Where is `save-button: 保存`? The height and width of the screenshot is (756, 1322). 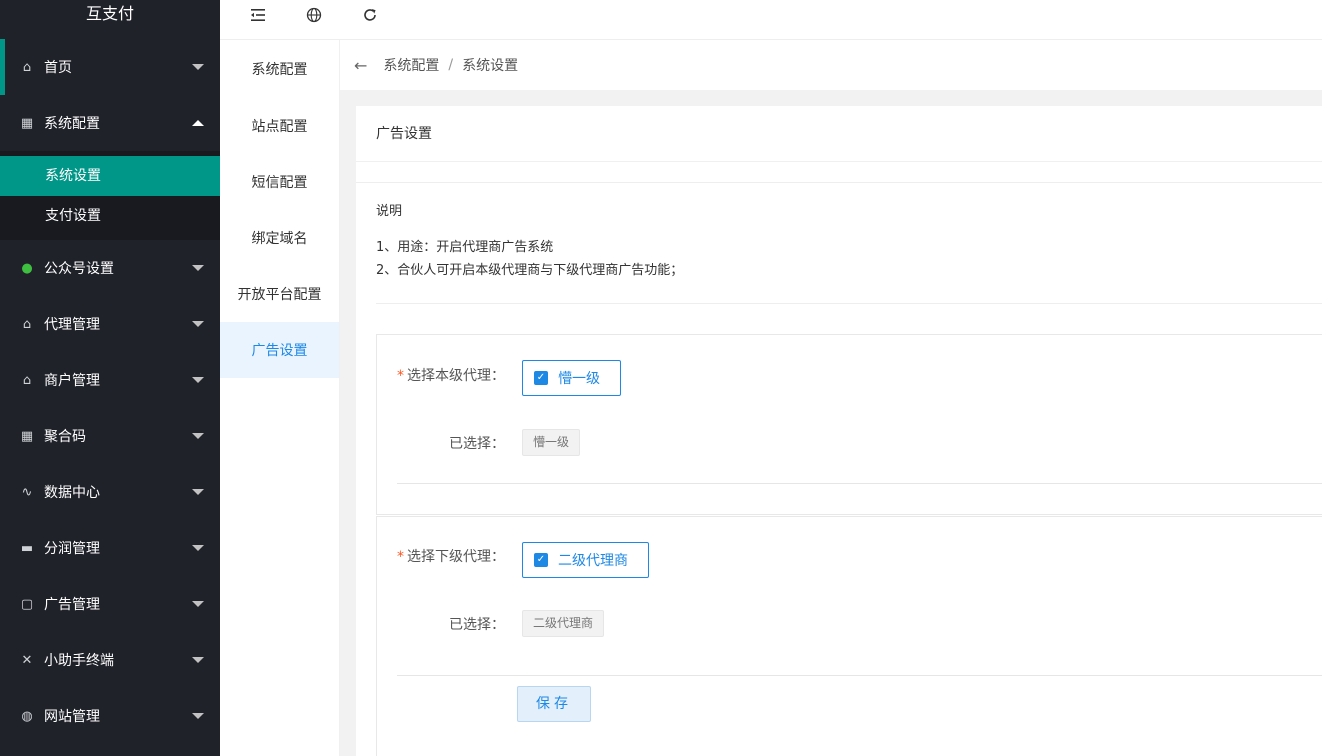 save-button: 保存 is located at coordinates (554, 704).